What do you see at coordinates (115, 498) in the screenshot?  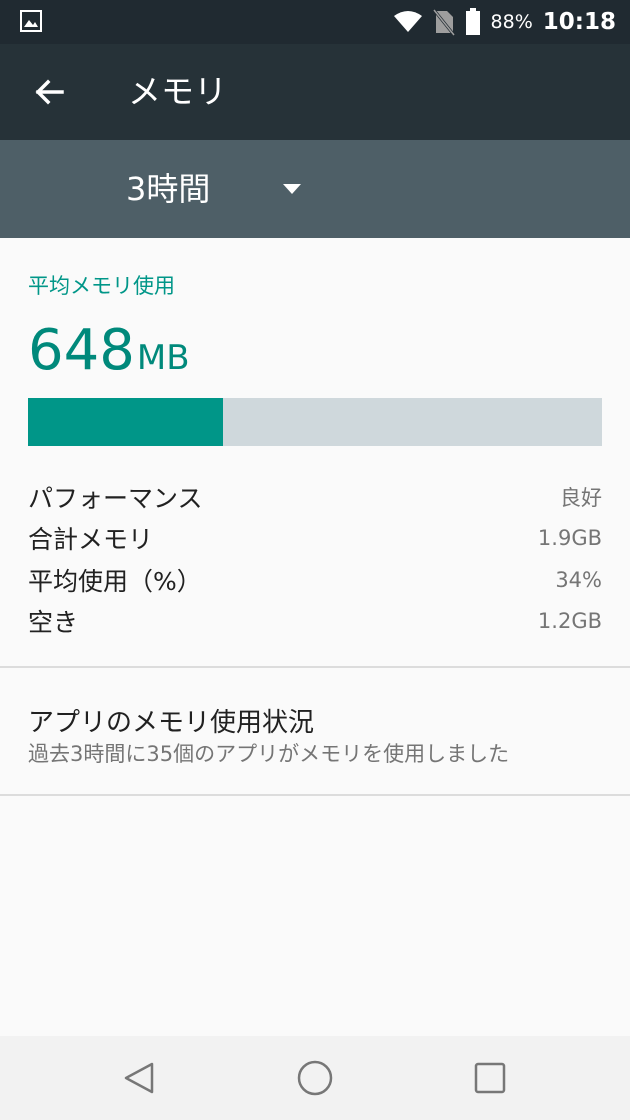 I see `stat-label: パフォーマンス` at bounding box center [115, 498].